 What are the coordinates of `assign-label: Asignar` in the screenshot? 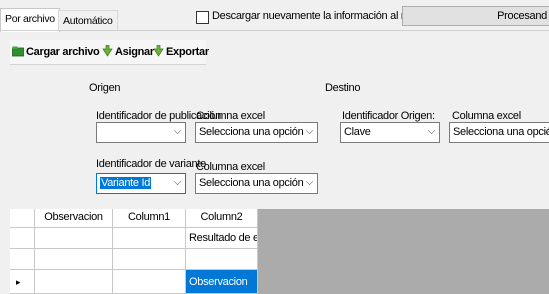 It's located at (134, 52).